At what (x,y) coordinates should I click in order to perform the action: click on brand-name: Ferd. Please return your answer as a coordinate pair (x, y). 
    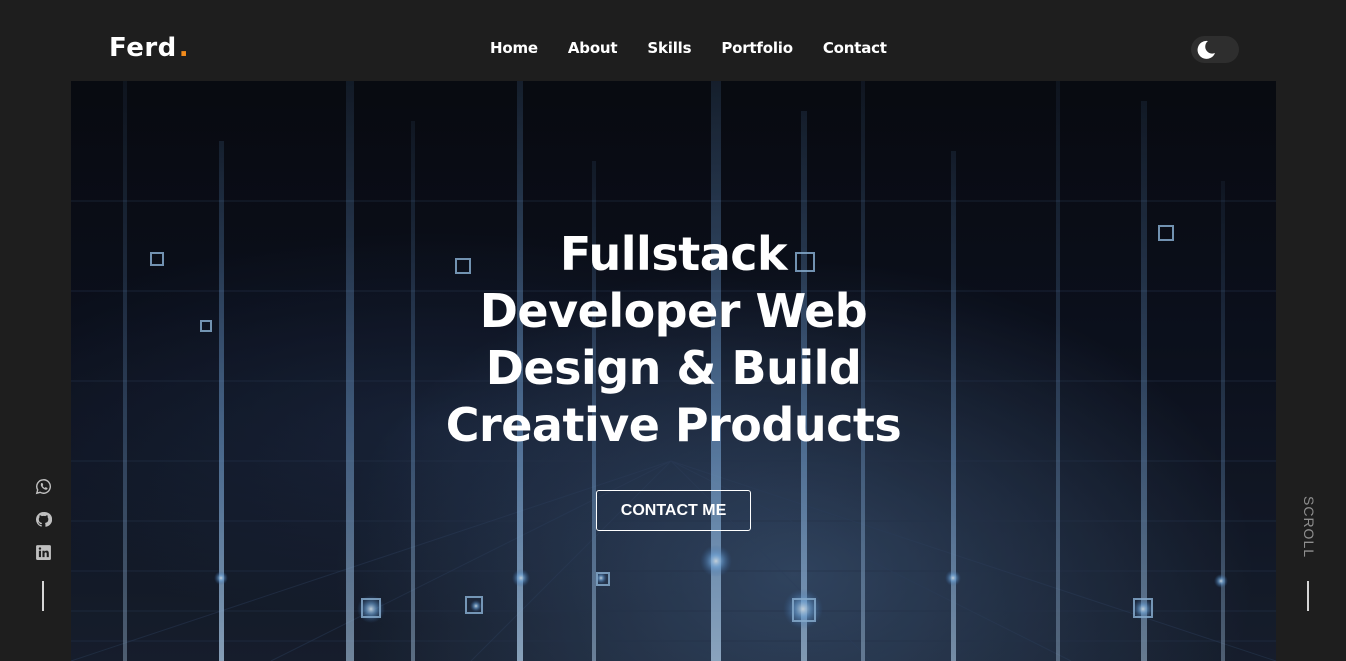
    Looking at the image, I should click on (143, 48).